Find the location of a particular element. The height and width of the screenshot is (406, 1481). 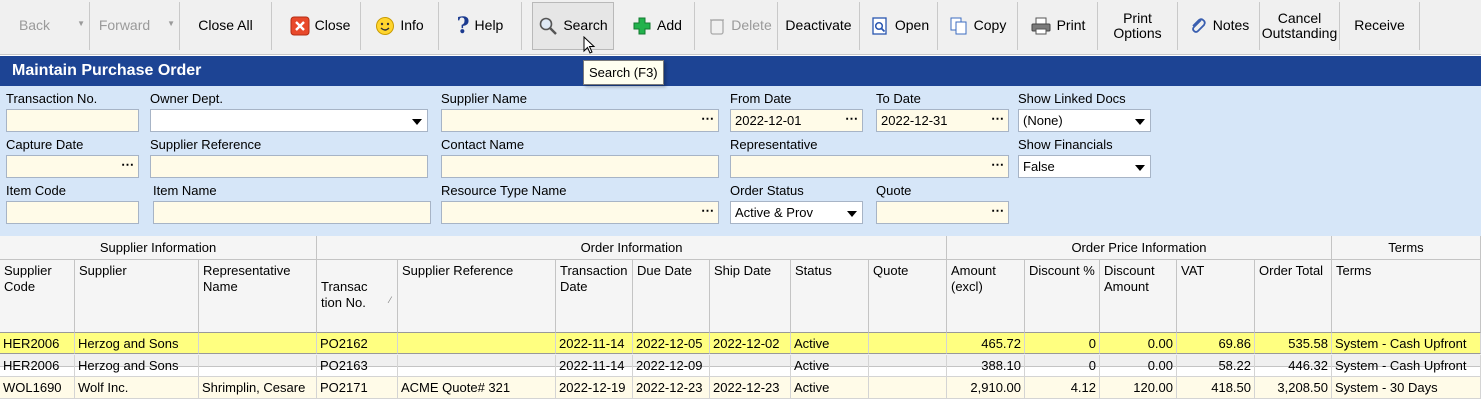

from-date-label: From Date is located at coordinates (761, 98).